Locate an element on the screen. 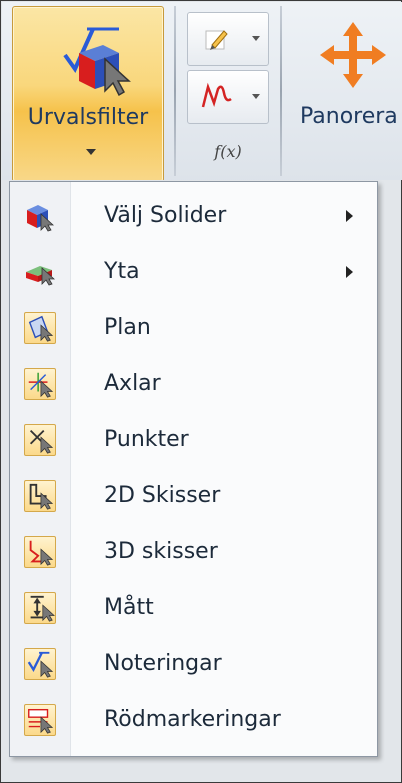  function-group-label: f(x) is located at coordinates (228, 151).